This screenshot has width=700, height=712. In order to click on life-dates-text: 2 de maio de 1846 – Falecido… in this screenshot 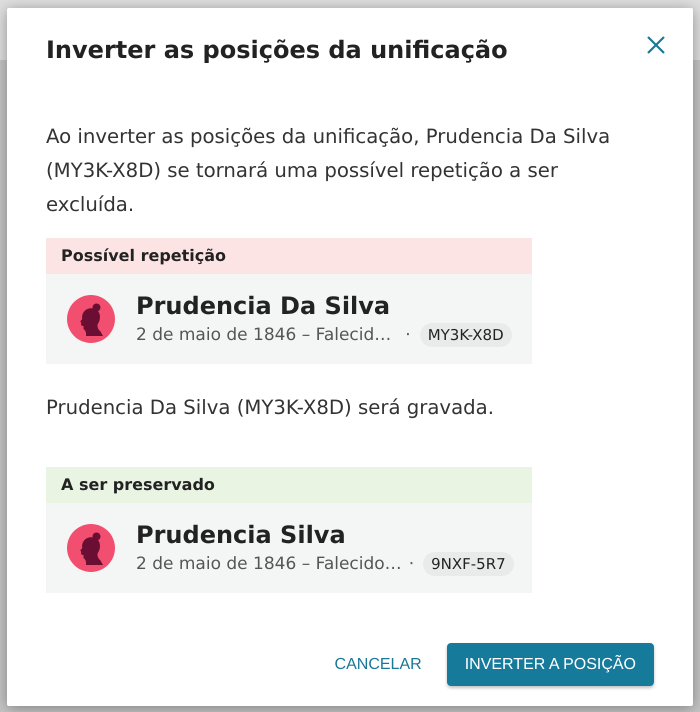, I will do `click(269, 564)`.